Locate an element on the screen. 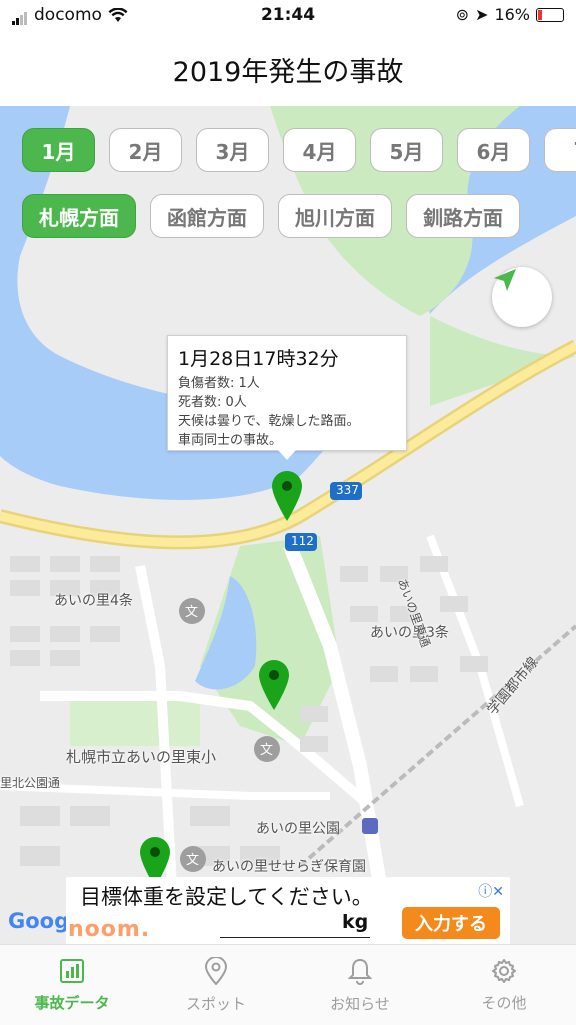 This screenshot has width=576, height=1025. ad-brand-logo: noom. is located at coordinates (109, 929).